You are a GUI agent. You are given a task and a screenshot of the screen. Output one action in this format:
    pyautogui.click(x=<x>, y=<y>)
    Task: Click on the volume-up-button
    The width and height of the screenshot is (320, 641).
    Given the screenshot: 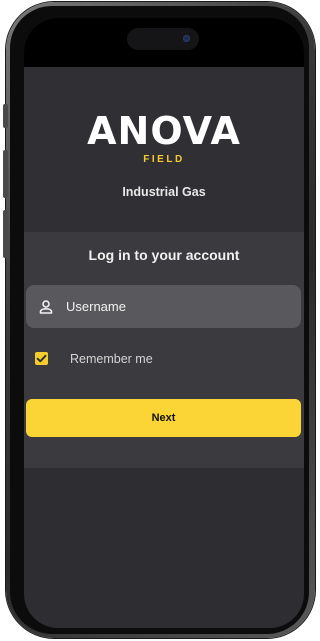 What is the action you would take?
    pyautogui.click(x=5, y=174)
    